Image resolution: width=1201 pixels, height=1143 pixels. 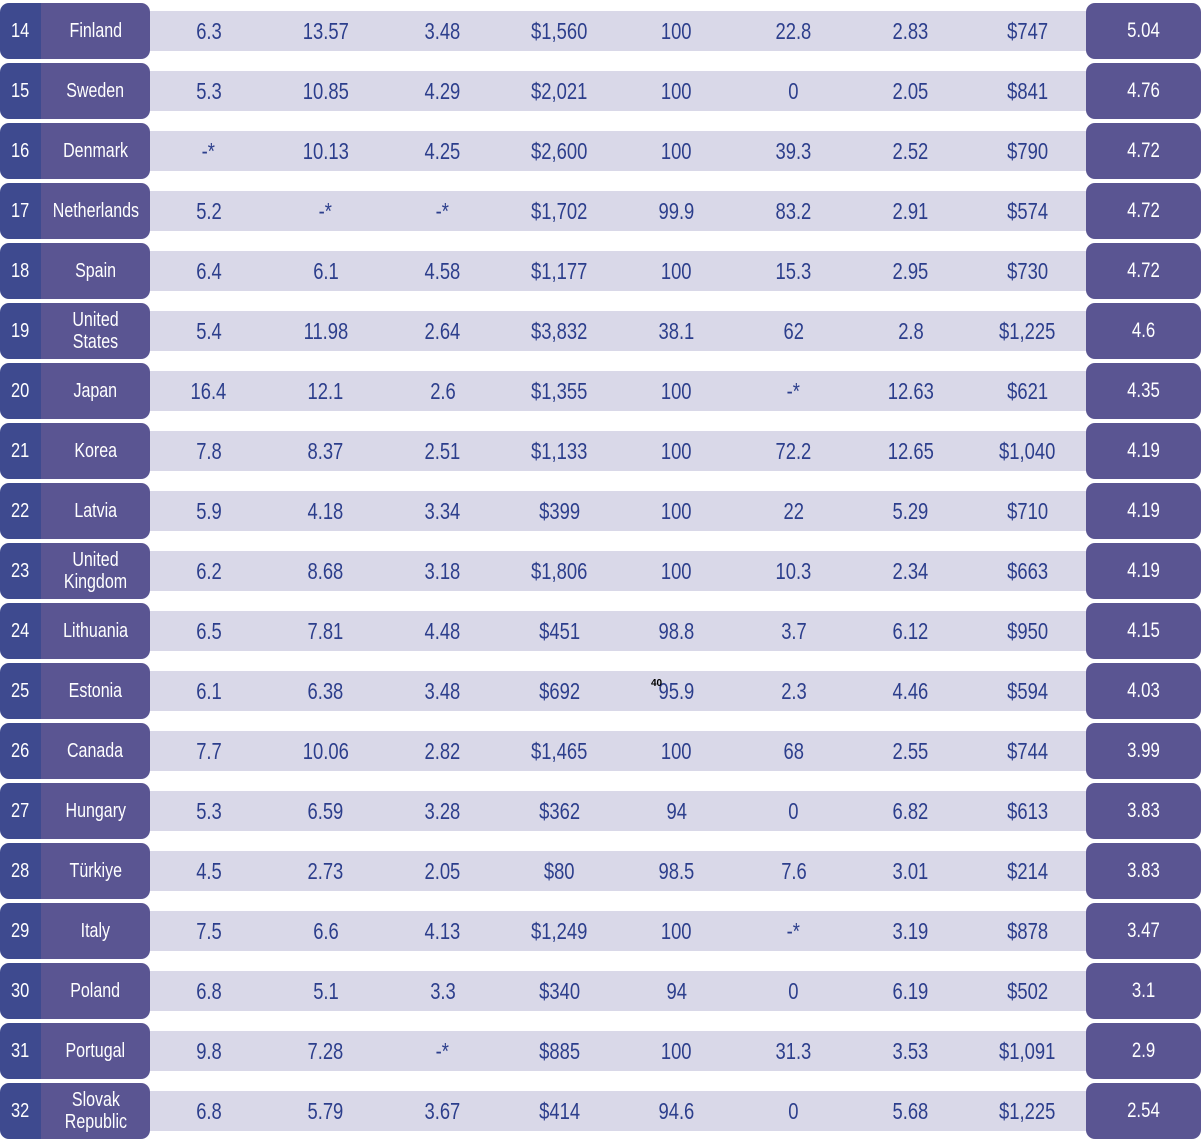 What do you see at coordinates (95, 691) in the screenshot?
I see `country-cell: Estonia` at bounding box center [95, 691].